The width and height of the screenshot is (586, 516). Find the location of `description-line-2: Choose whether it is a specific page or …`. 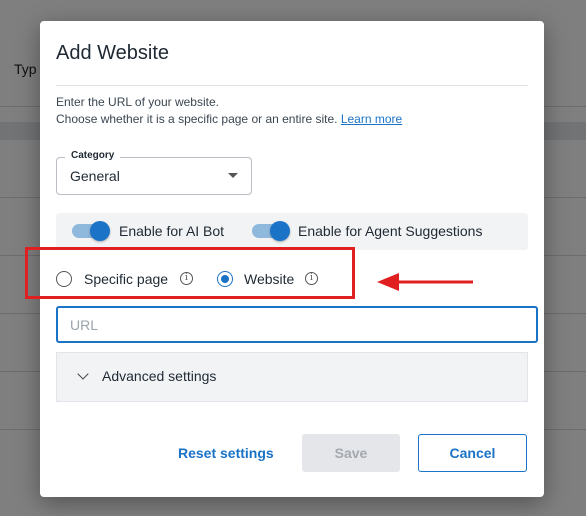

description-line-2: Choose whether it is a specific page or … is located at coordinates (229, 119).